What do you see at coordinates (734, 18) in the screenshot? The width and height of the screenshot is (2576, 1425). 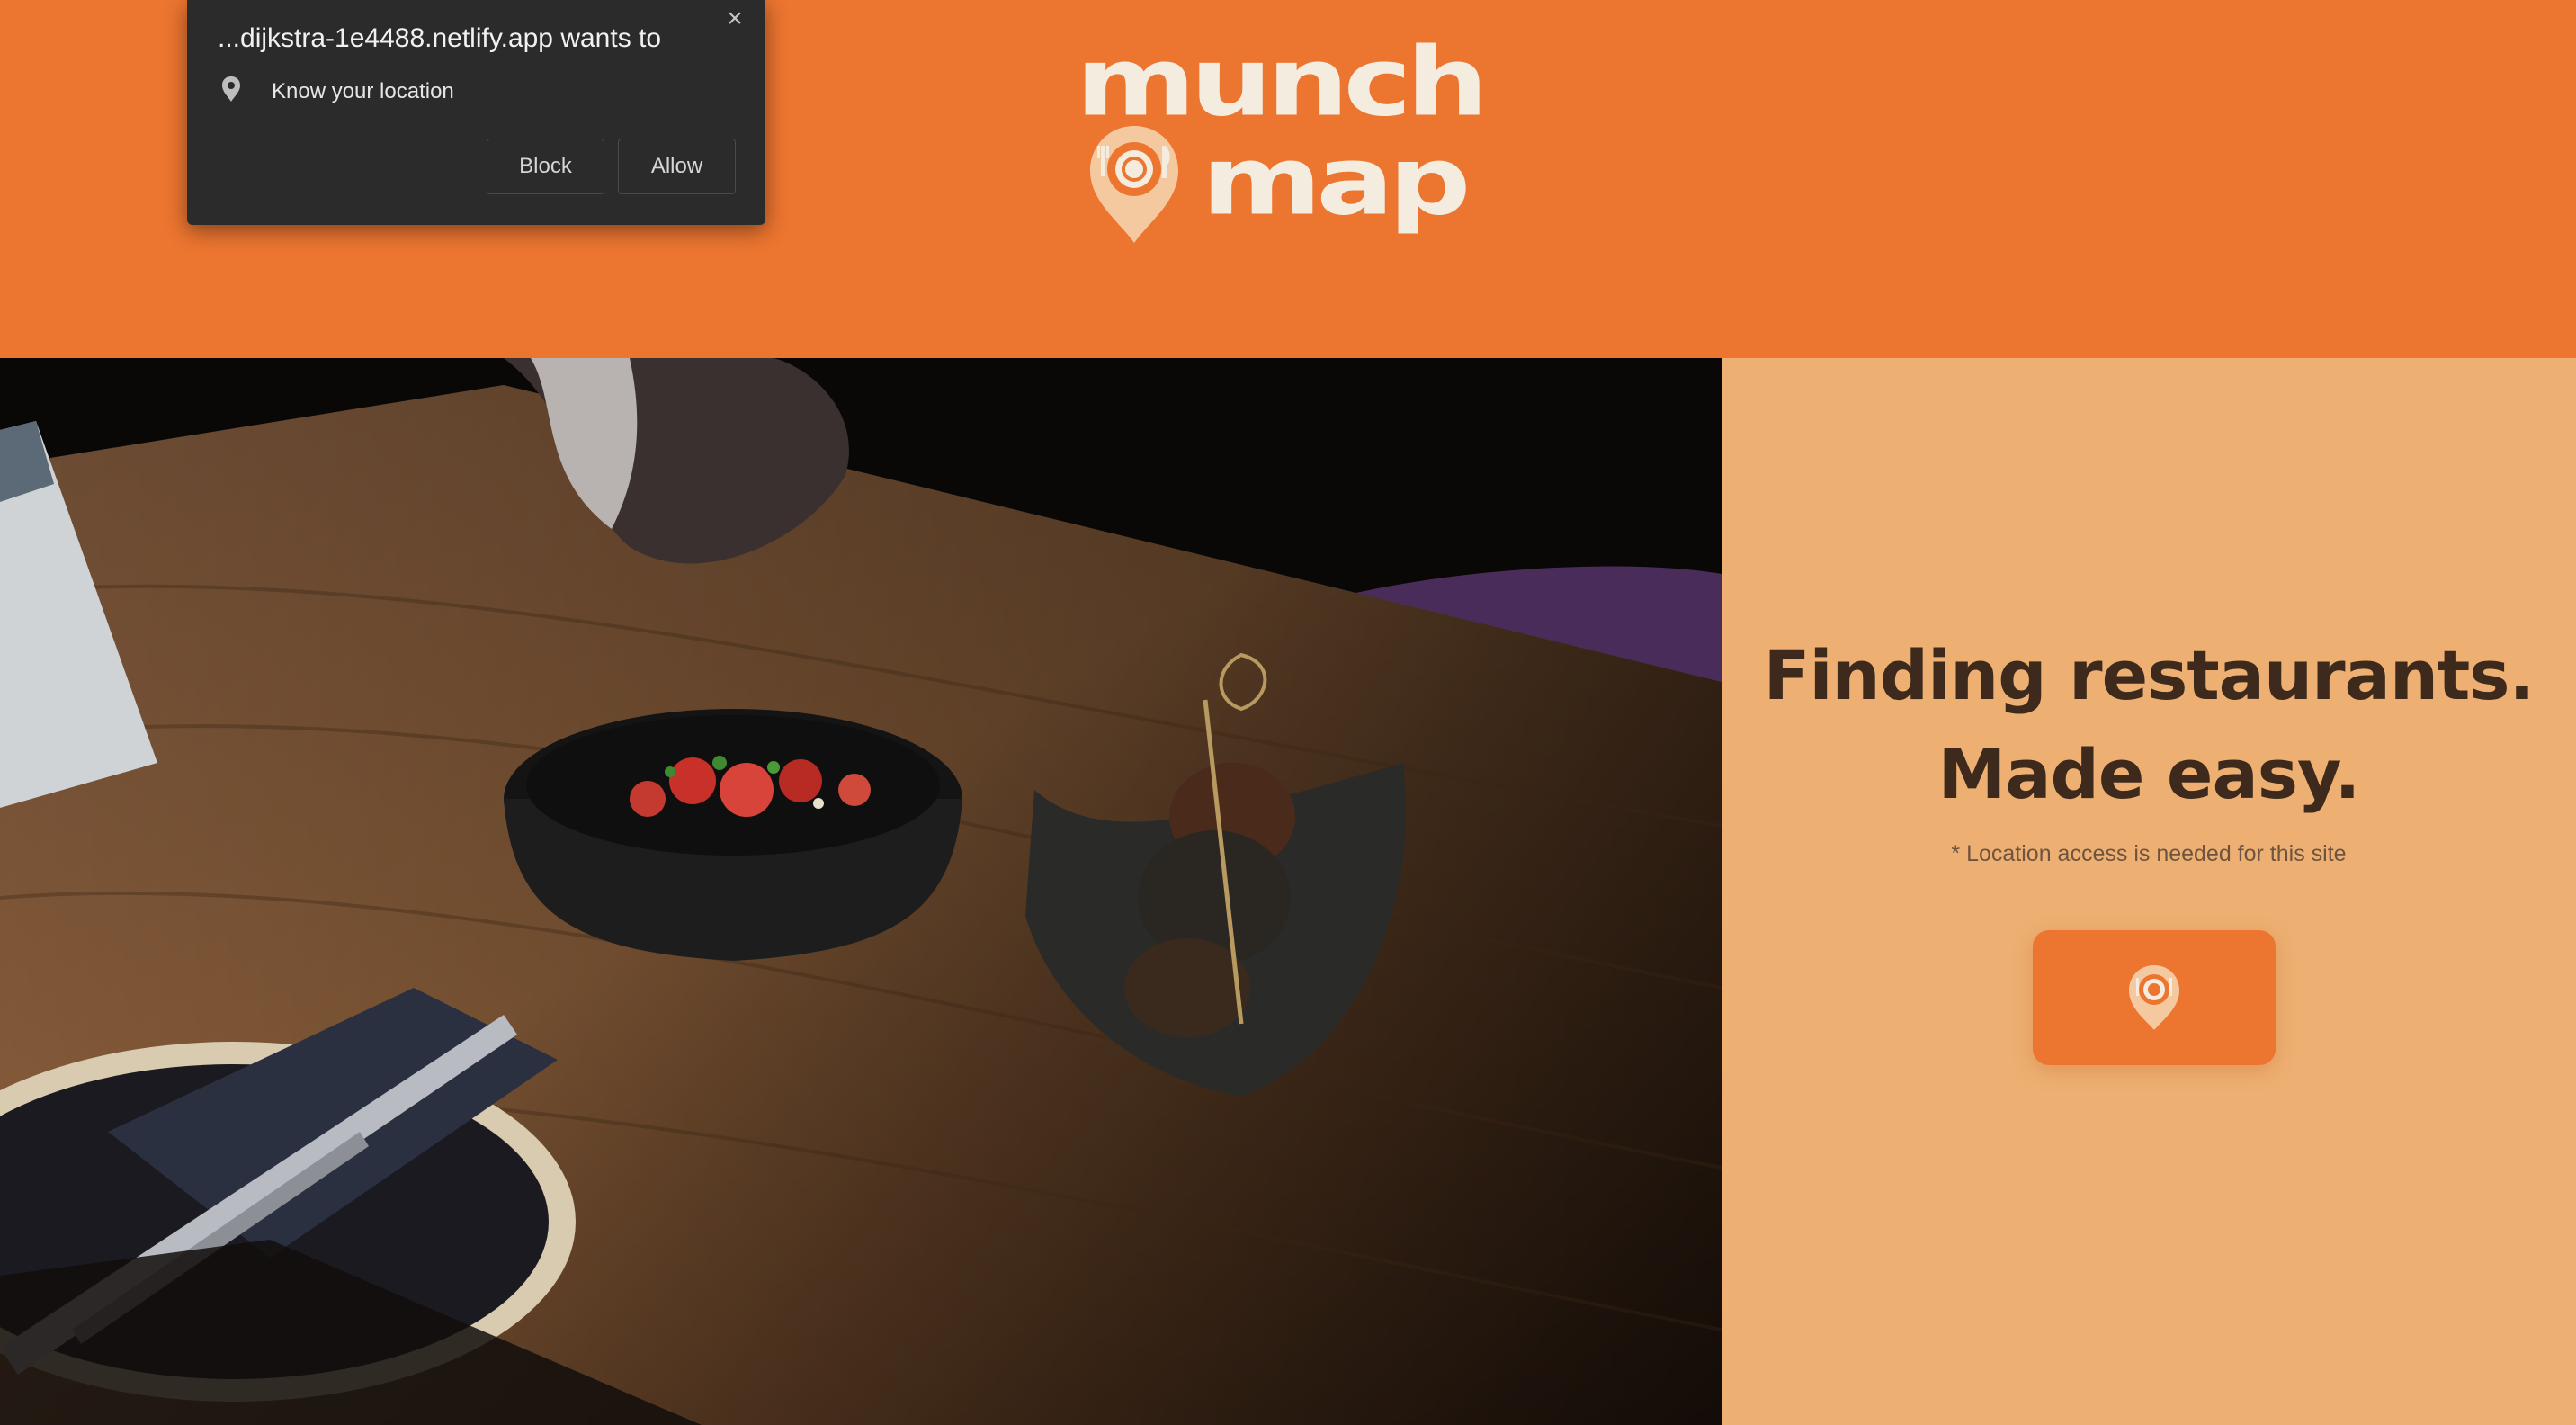 I see `close-icon: ×` at bounding box center [734, 18].